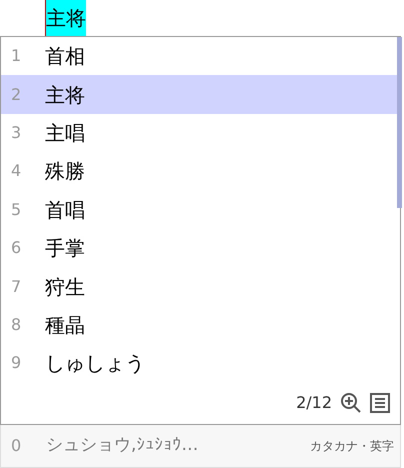  I want to click on candidate-text: 種晶, so click(65, 325).